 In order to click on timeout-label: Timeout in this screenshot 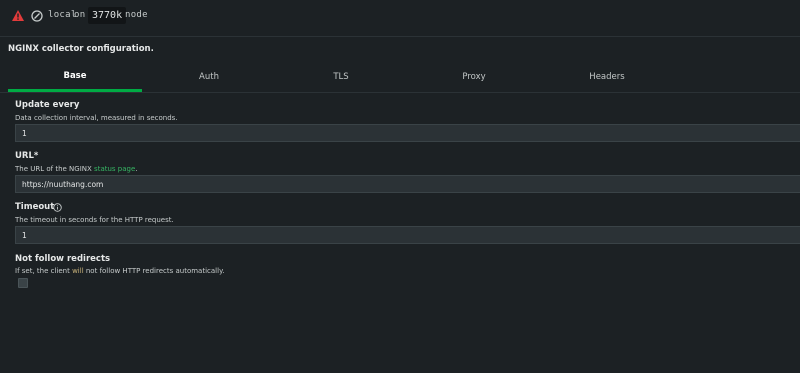, I will do `click(35, 207)`.